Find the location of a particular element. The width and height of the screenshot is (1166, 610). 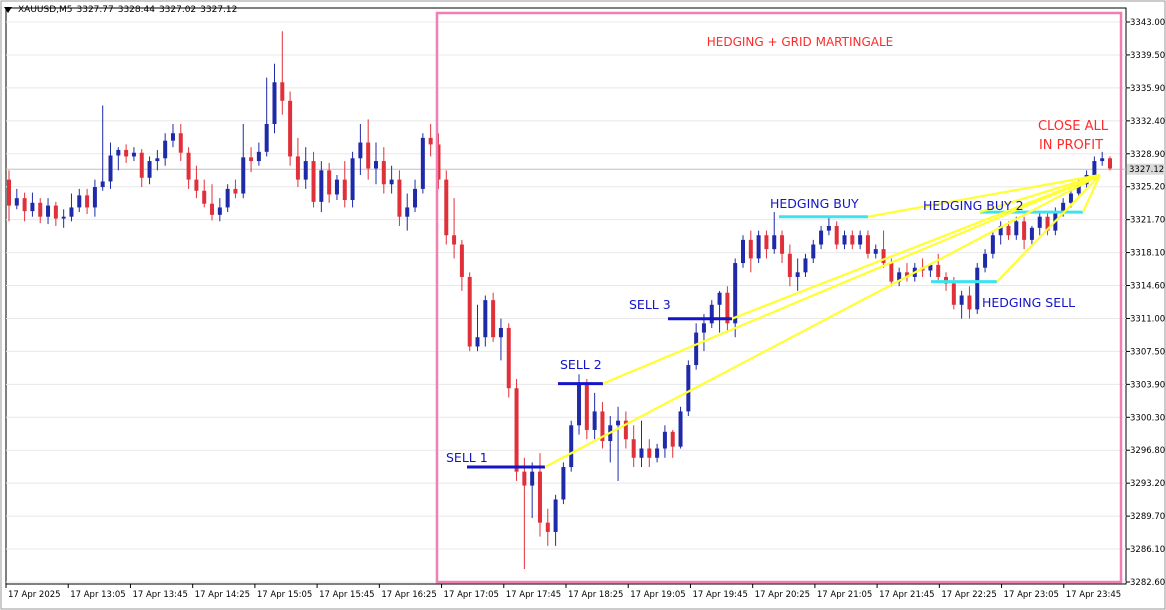

x-tick-label: 17 Apr 19:45 is located at coordinates (719, 595).